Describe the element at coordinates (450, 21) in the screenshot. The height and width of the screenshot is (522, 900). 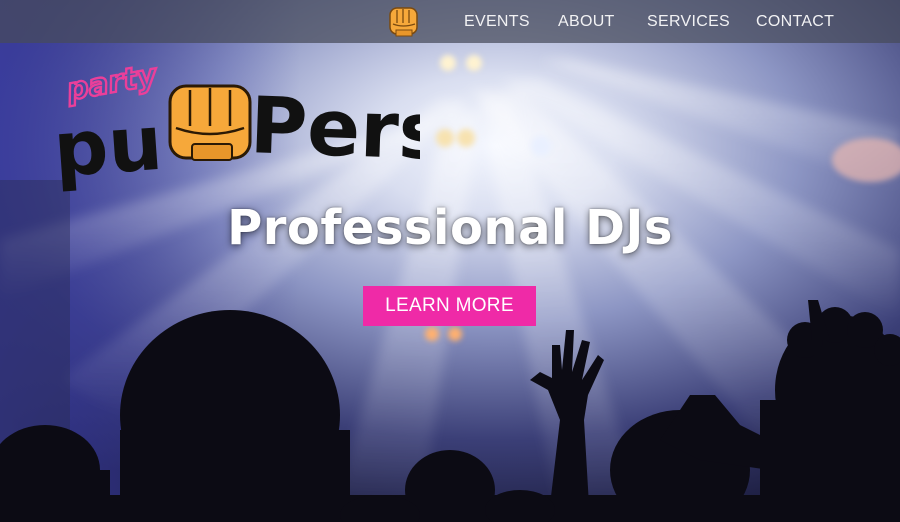
I see `top-navbar: EVENTS ABOUT SERVICES CONTACT` at that location.